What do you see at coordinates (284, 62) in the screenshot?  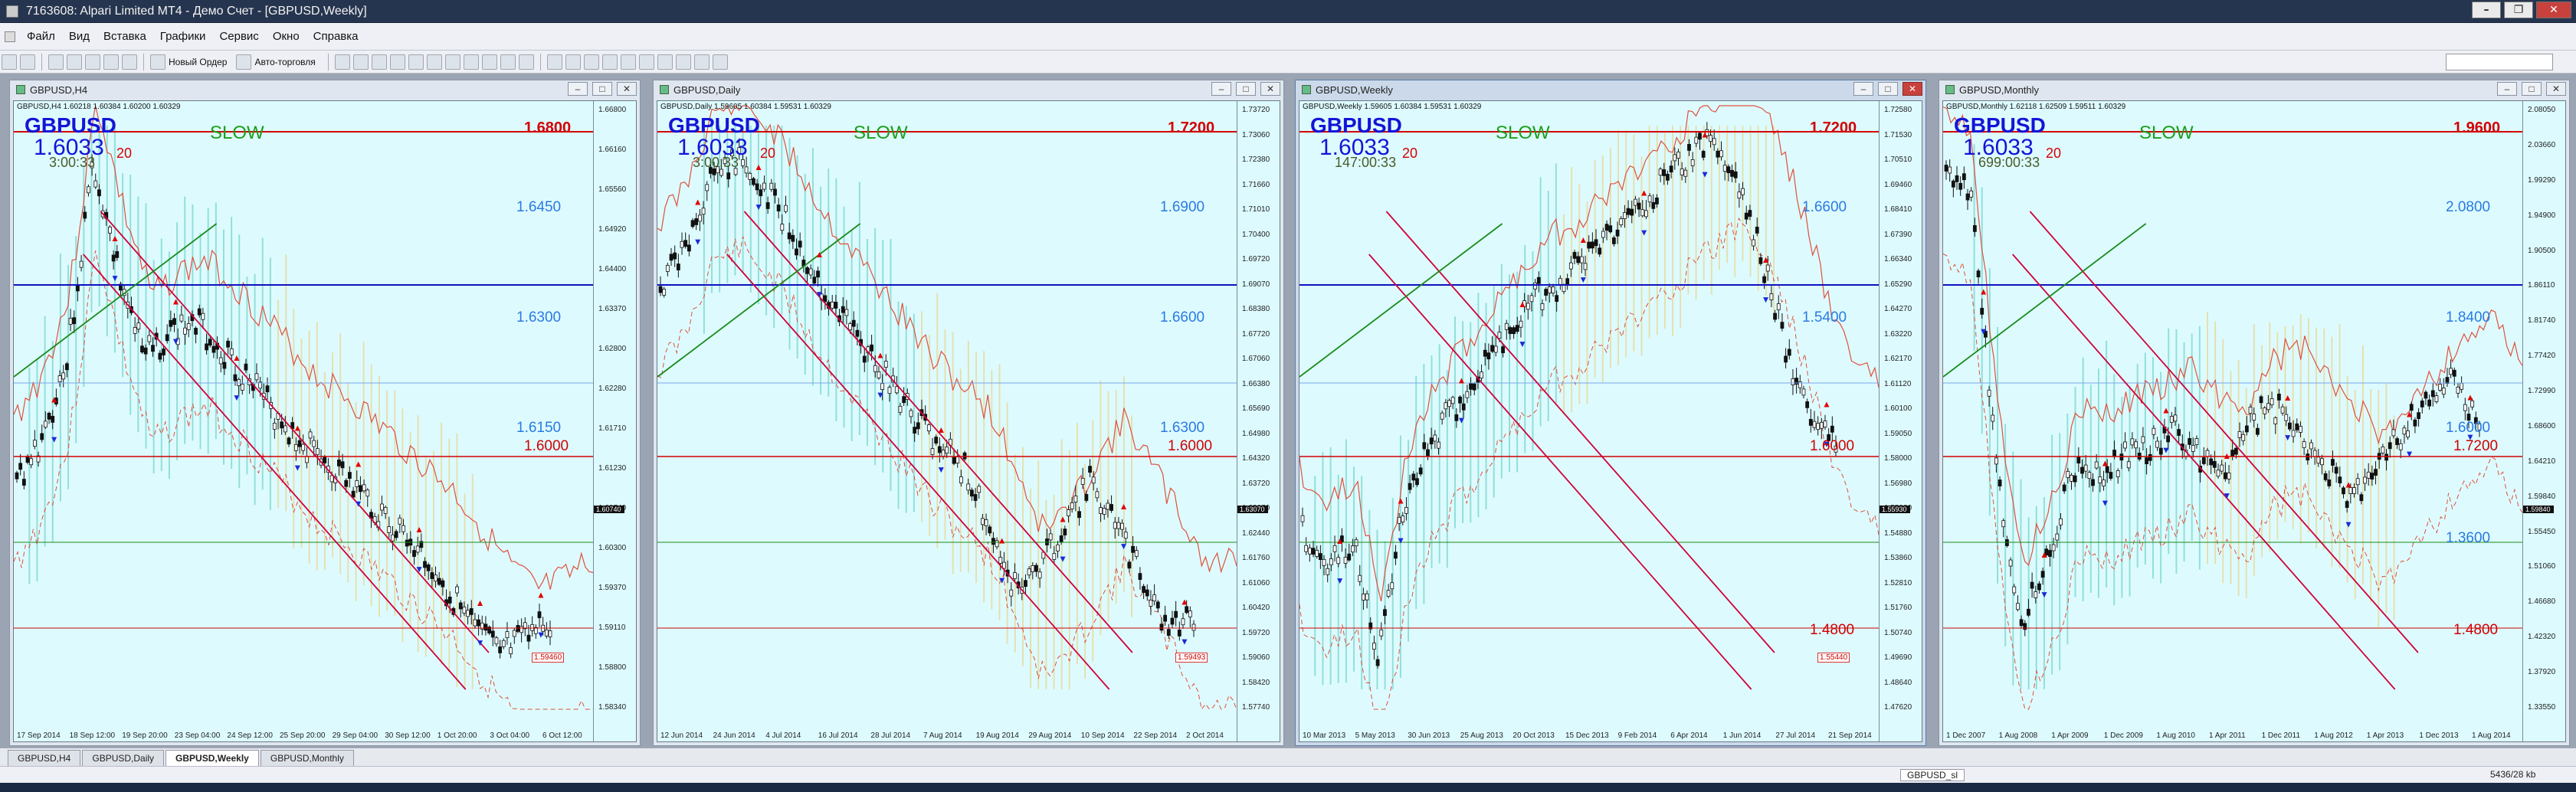 I see `auto-trading-button: Авто-торговля` at bounding box center [284, 62].